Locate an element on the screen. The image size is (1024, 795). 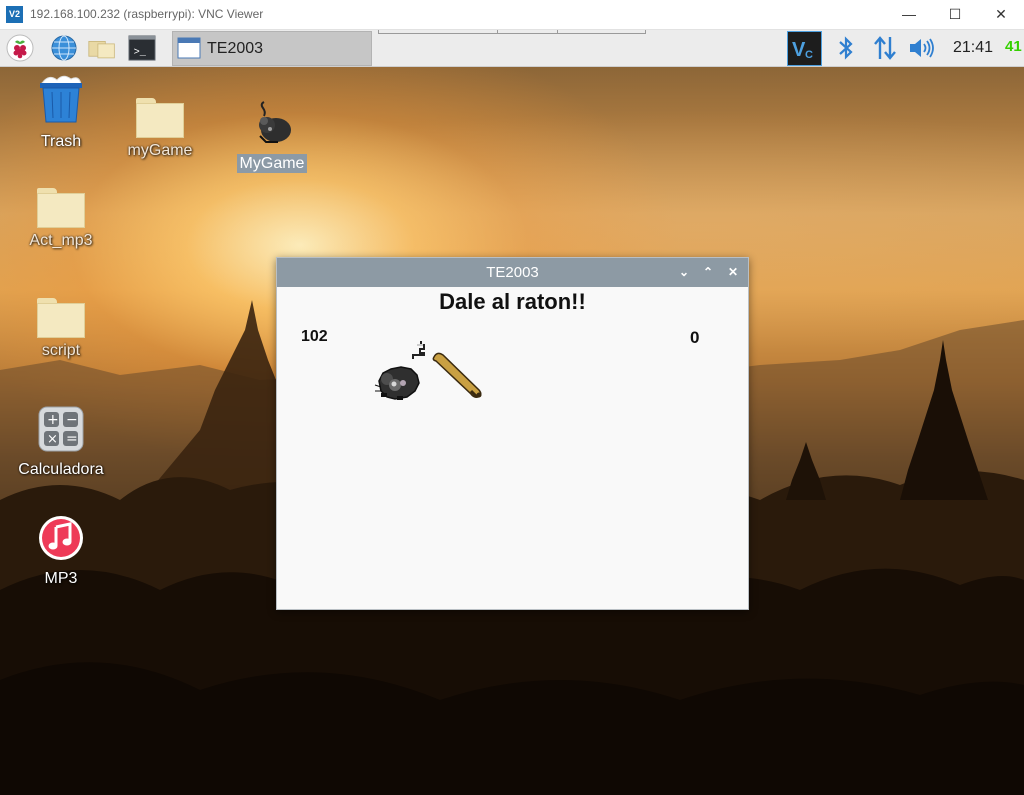
clock: 21:41 is located at coordinates (973, 48).